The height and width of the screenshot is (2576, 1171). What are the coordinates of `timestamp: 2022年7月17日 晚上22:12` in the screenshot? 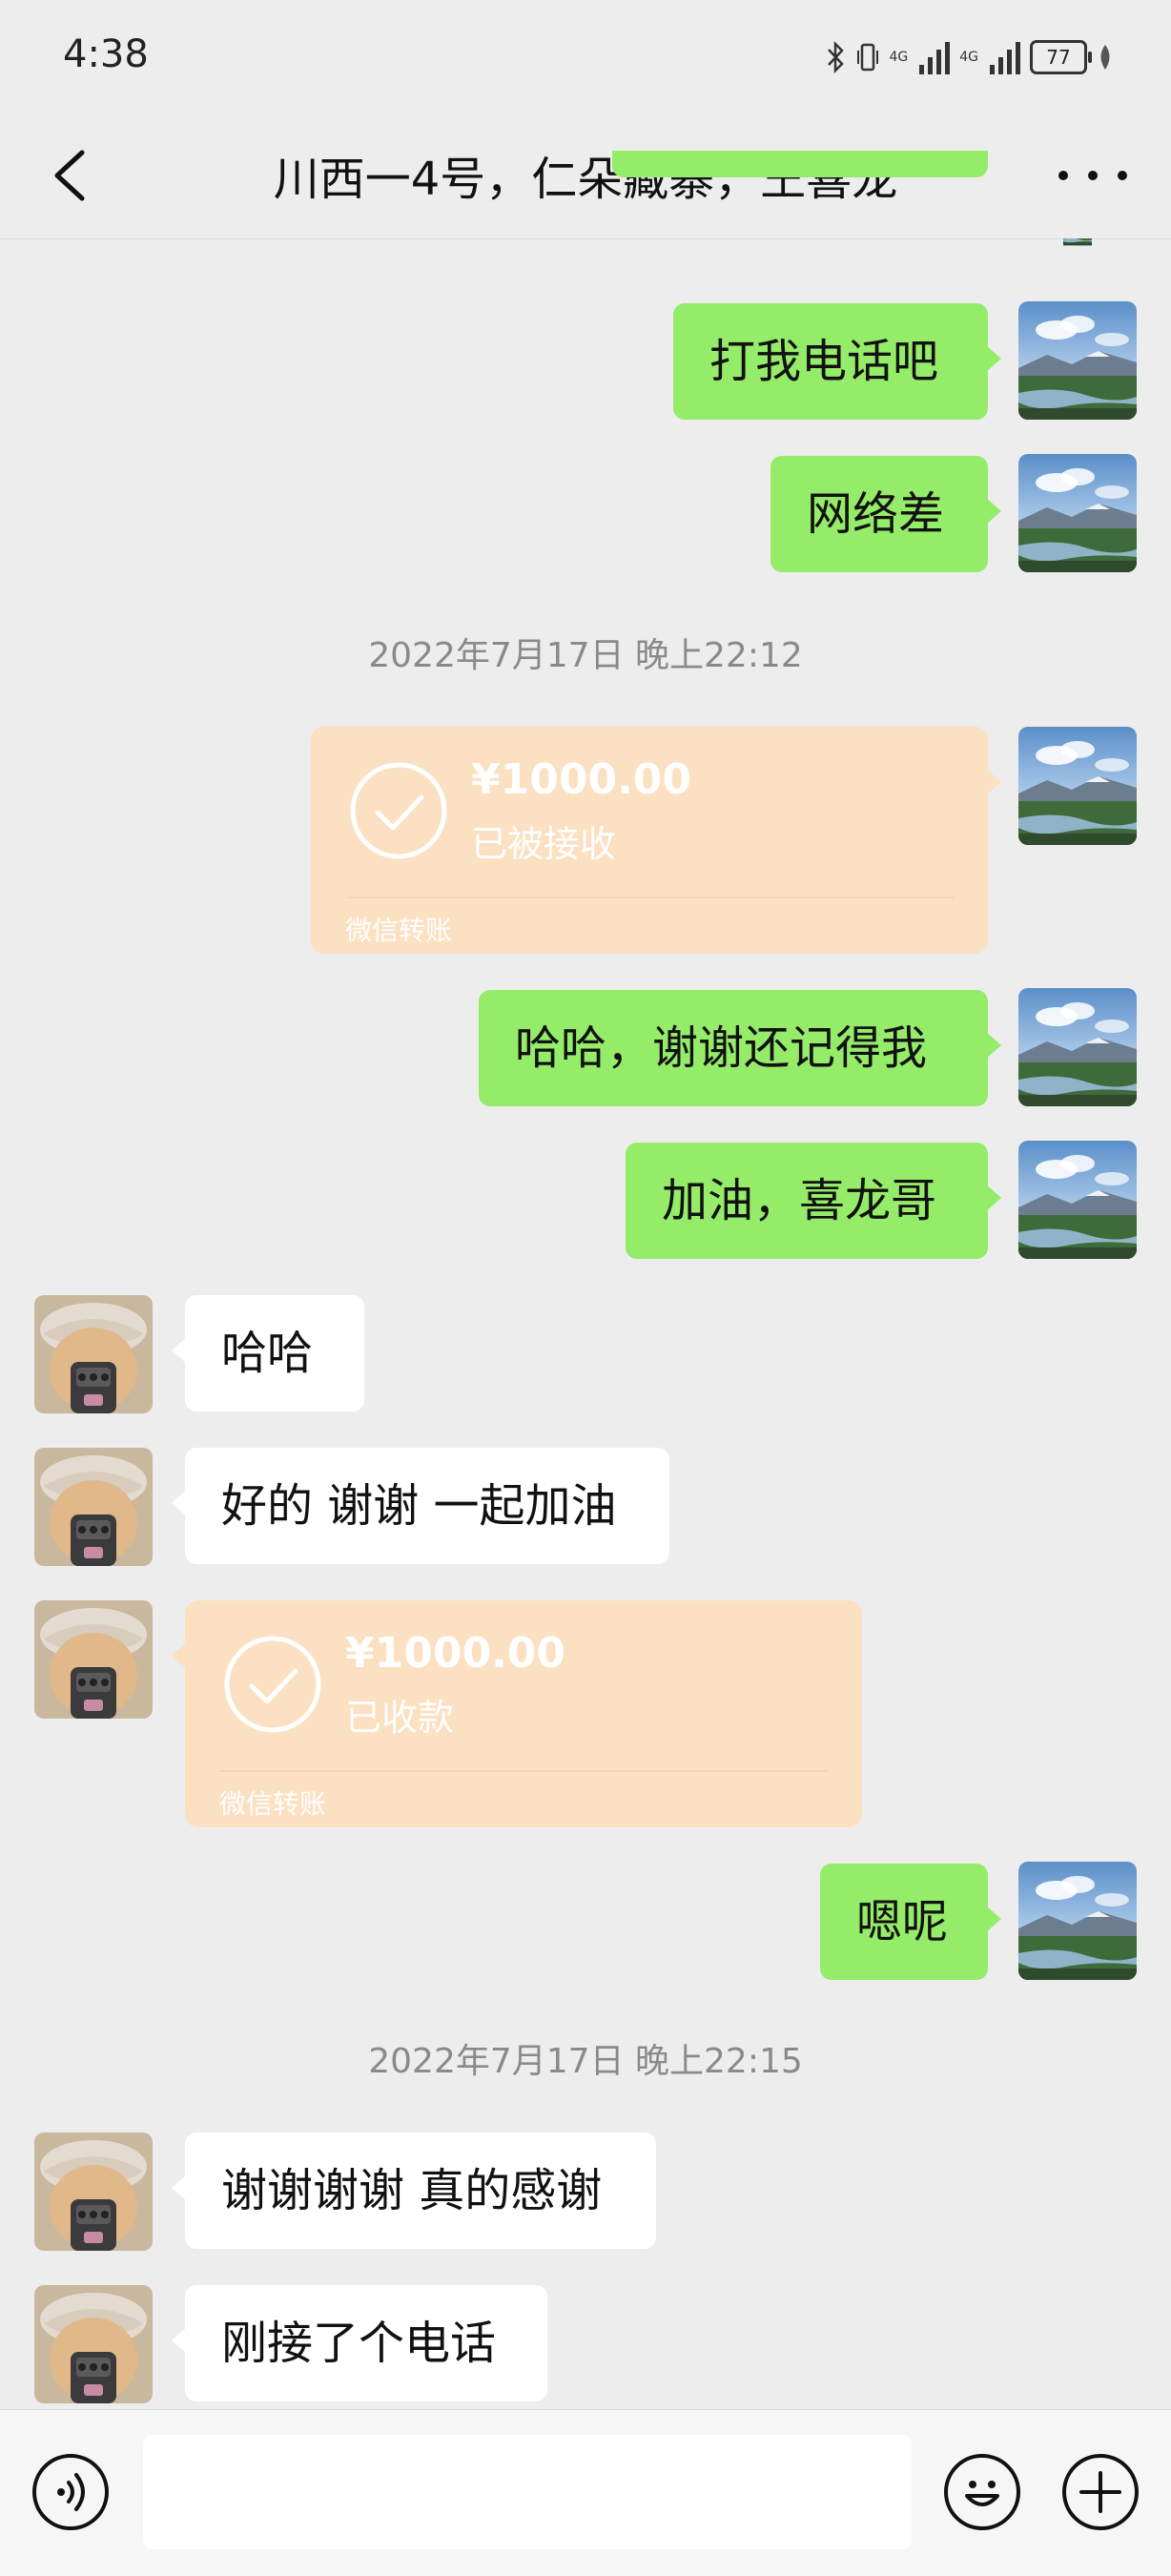 It's located at (585, 655).